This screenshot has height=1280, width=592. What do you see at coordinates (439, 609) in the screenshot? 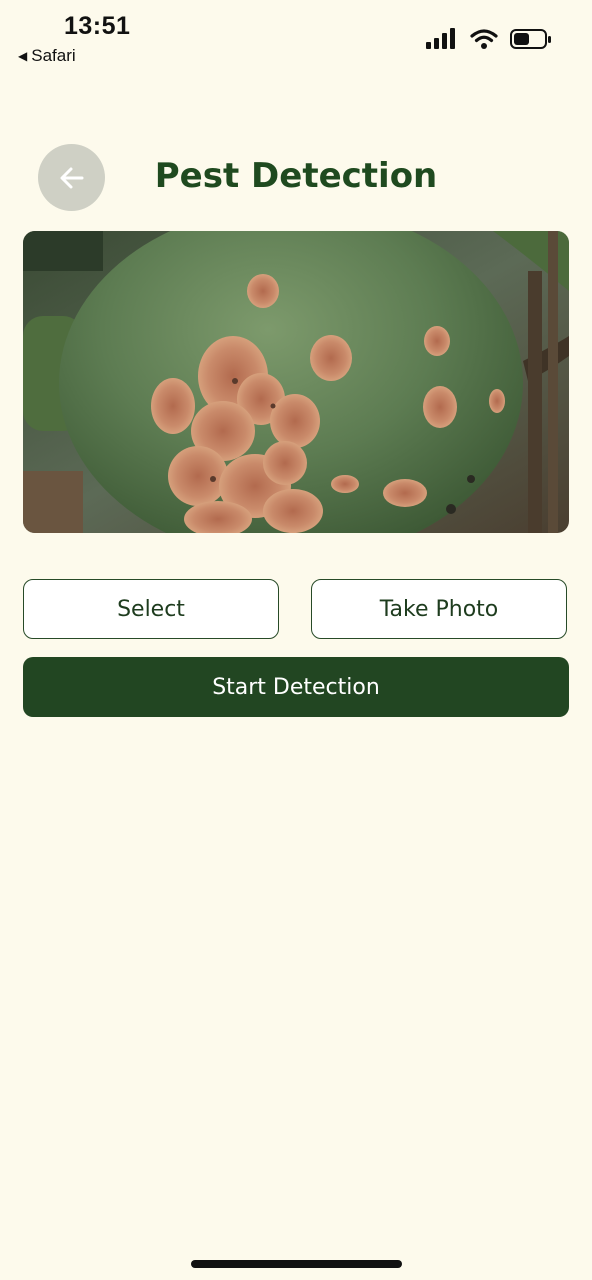
I see `take-photo-button: Take Photo` at bounding box center [439, 609].